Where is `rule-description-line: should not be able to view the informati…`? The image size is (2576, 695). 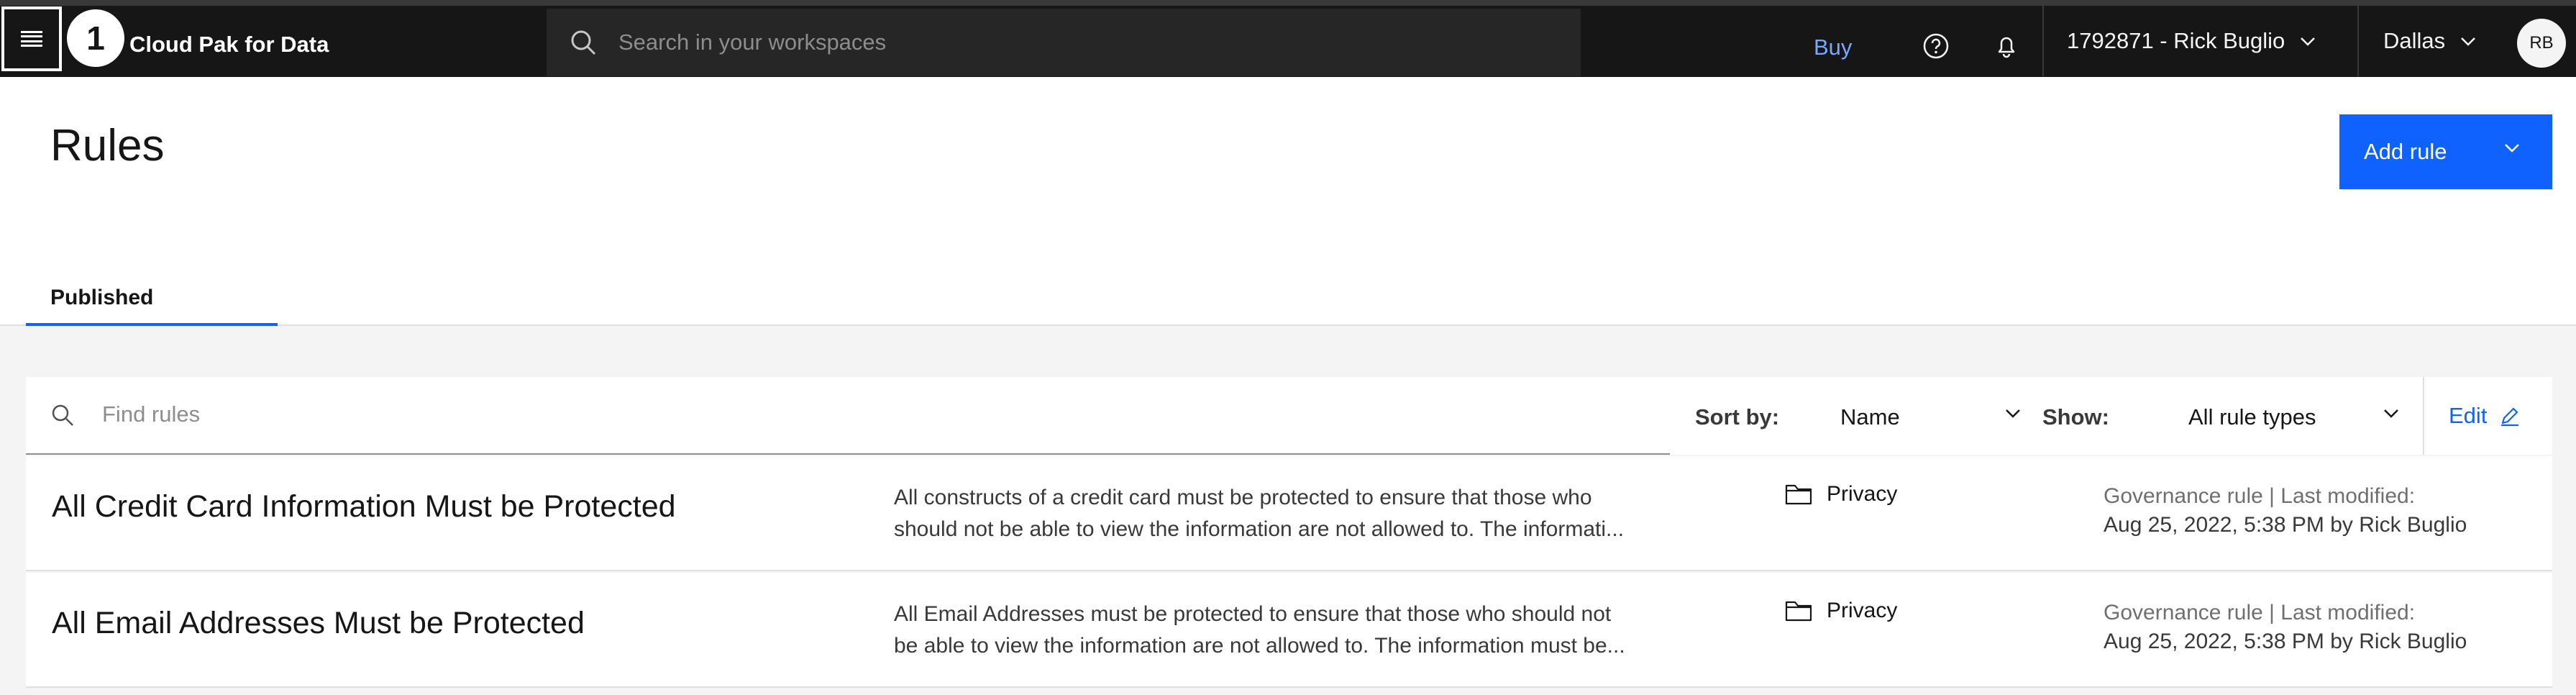
rule-description-line: should not be able to view the informati… is located at coordinates (1259, 529).